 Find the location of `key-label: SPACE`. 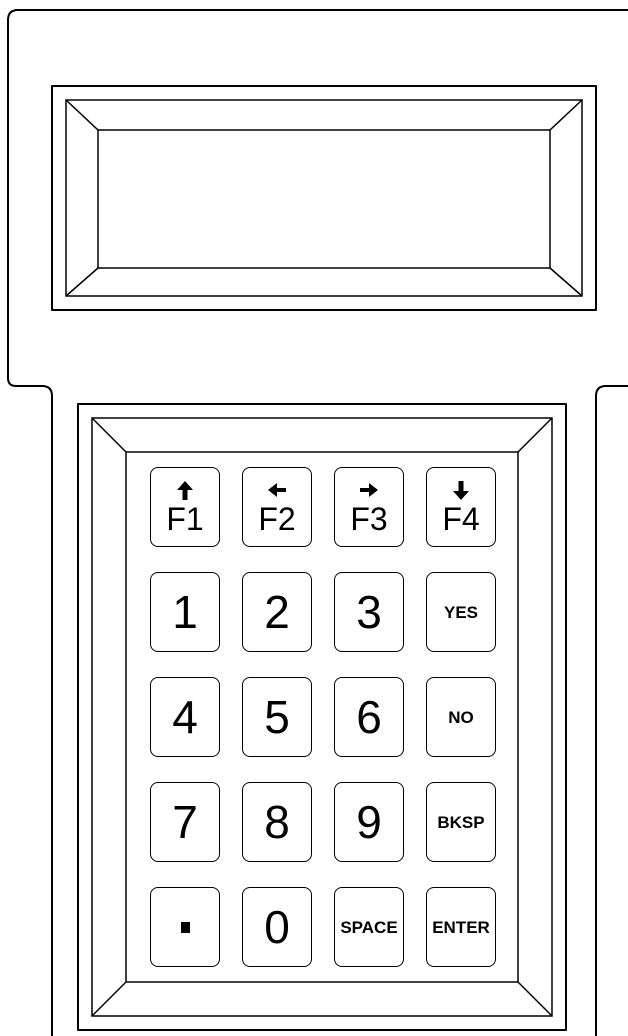

key-label: SPACE is located at coordinates (369, 927).